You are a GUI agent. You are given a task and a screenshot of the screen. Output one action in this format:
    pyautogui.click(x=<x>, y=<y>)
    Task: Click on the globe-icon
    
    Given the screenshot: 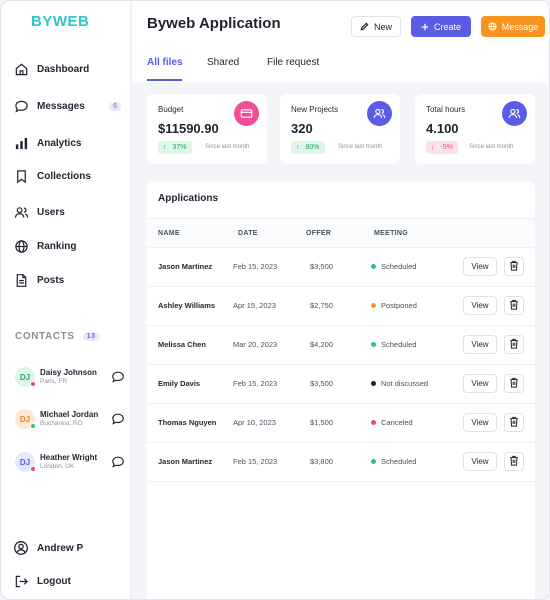 What is the action you would take?
    pyautogui.click(x=492, y=26)
    